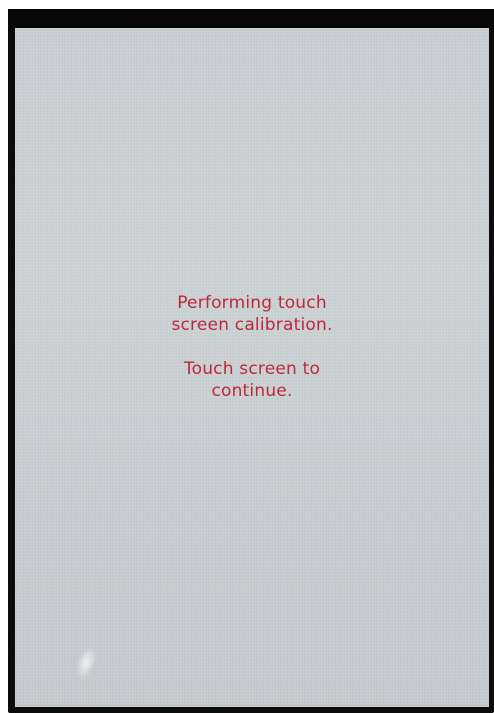 The height and width of the screenshot is (713, 494). What do you see at coordinates (252, 391) in the screenshot?
I see `touch-prompt-line-2: continue.` at bounding box center [252, 391].